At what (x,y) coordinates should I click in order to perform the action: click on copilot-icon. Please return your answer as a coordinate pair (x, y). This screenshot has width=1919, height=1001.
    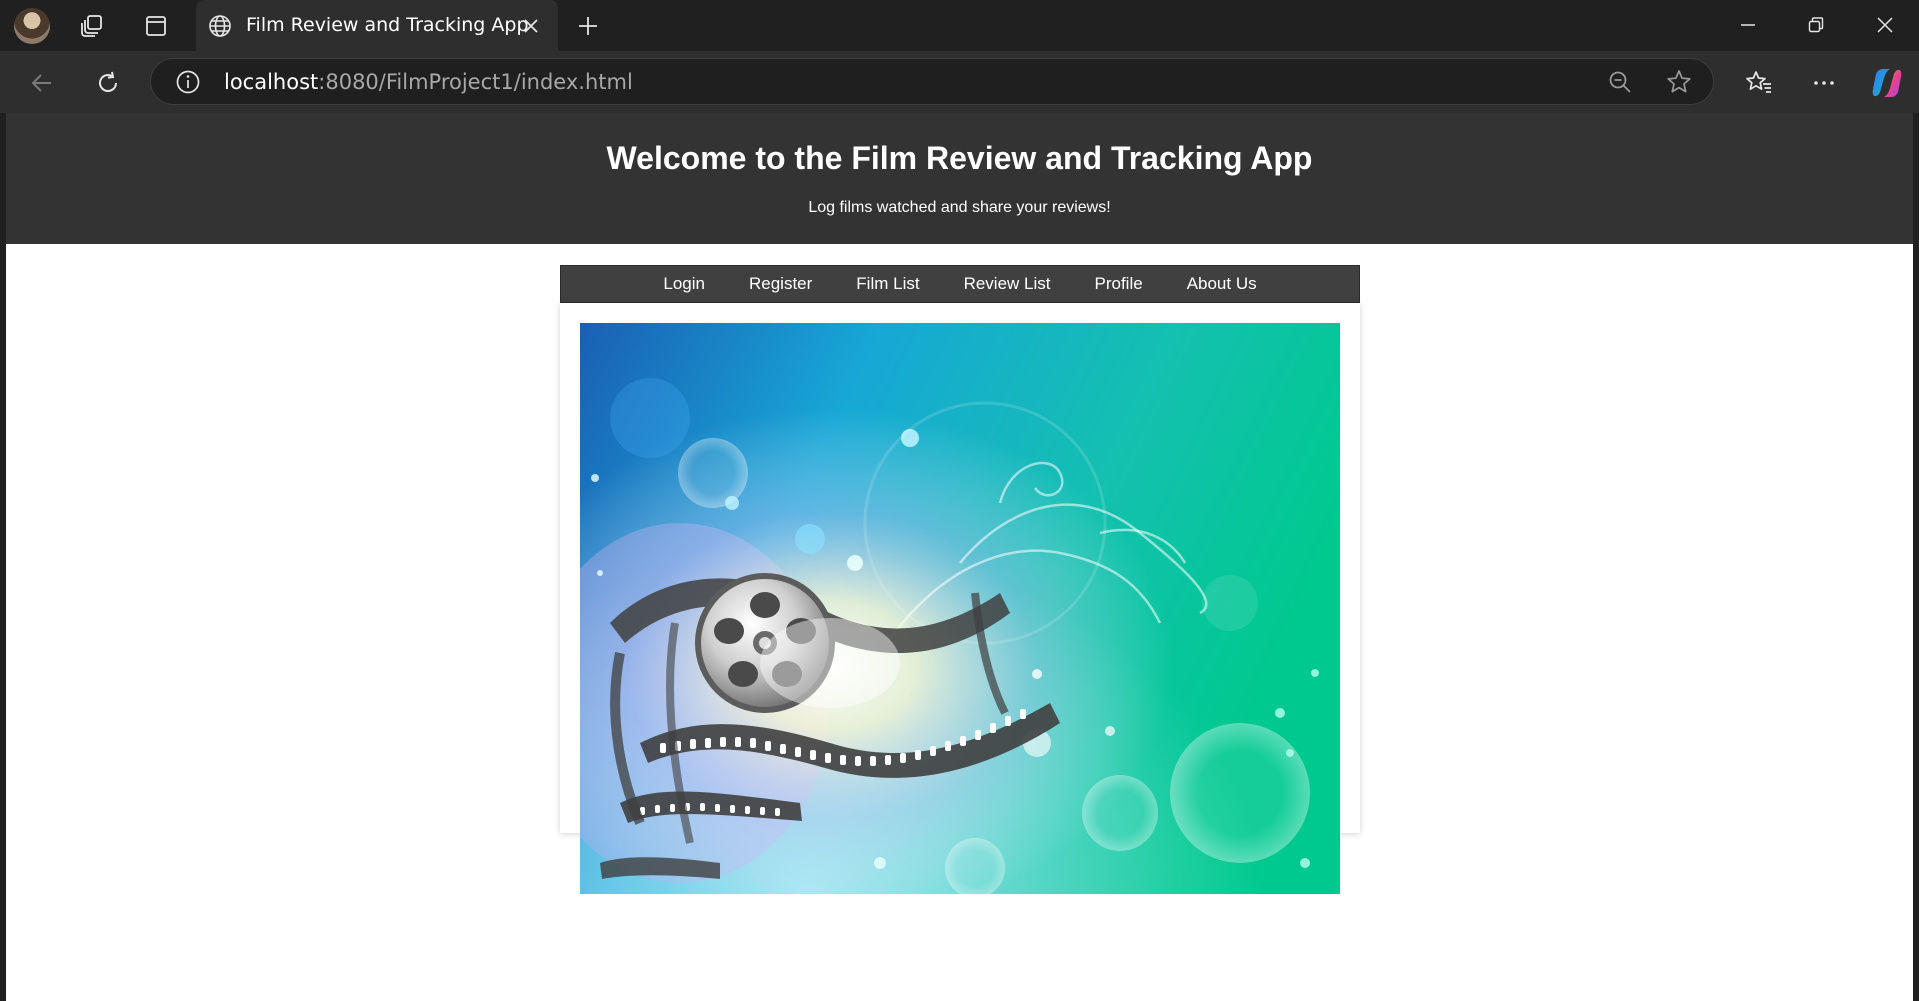
    Looking at the image, I should click on (1887, 83).